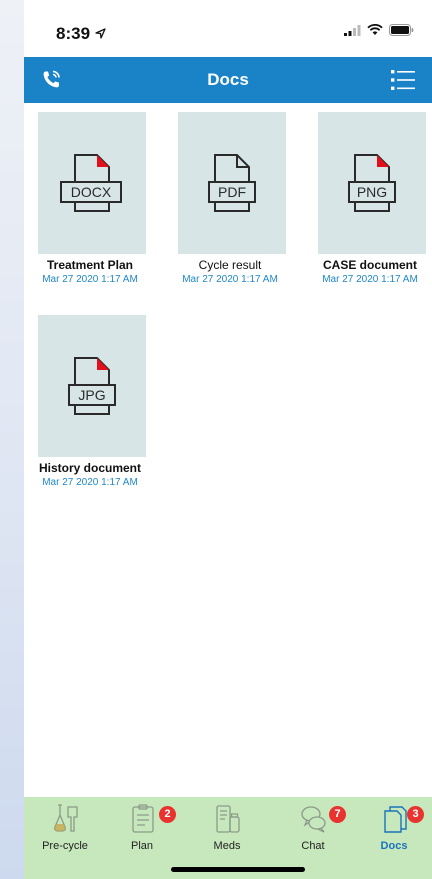 The image size is (432, 879). I want to click on list-icon, so click(403, 80).